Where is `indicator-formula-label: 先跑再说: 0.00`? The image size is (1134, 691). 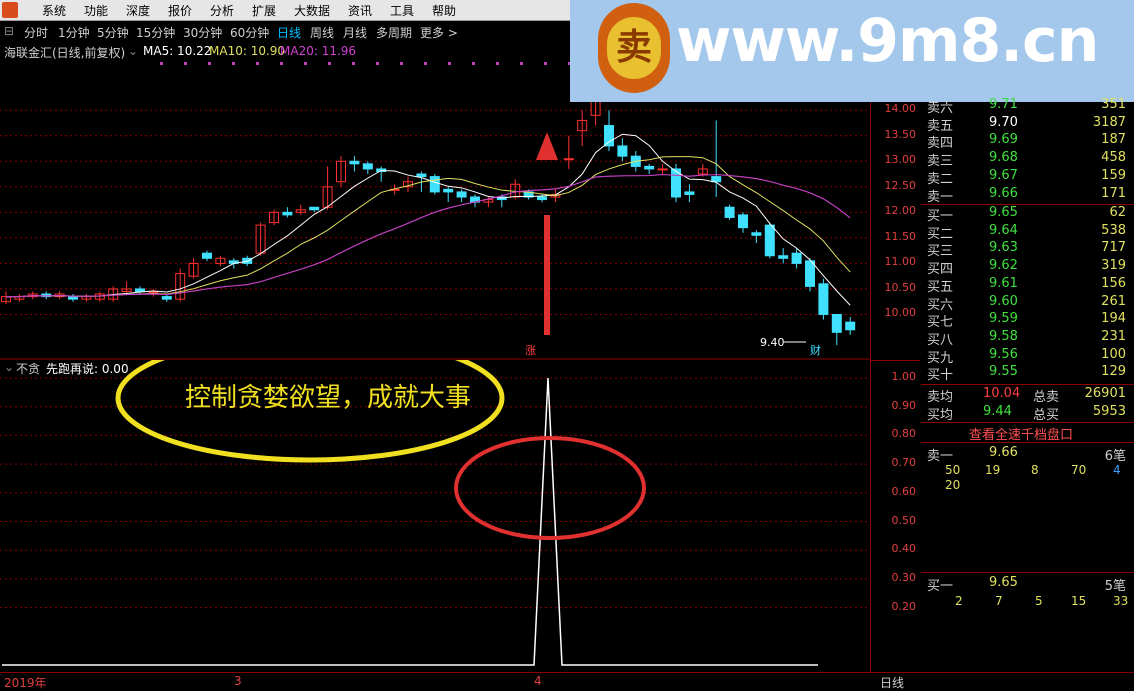 indicator-formula-label: 先跑再说: 0.00 is located at coordinates (87, 369).